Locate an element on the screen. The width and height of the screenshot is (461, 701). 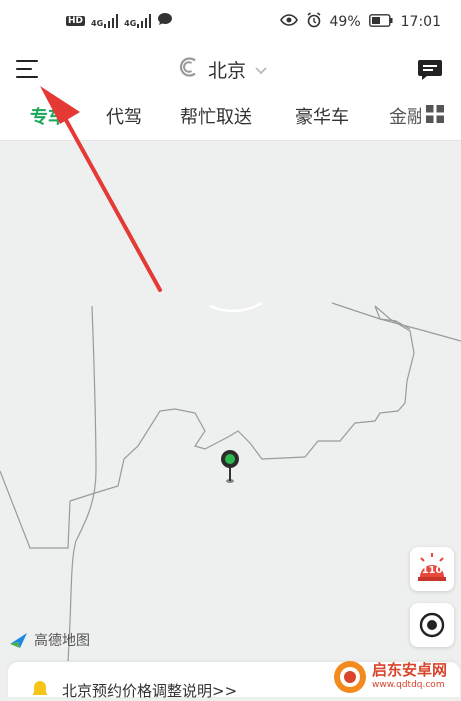
site-watermark: 启东安卓网 www.qdtdq.com is located at coordinates (396, 676).